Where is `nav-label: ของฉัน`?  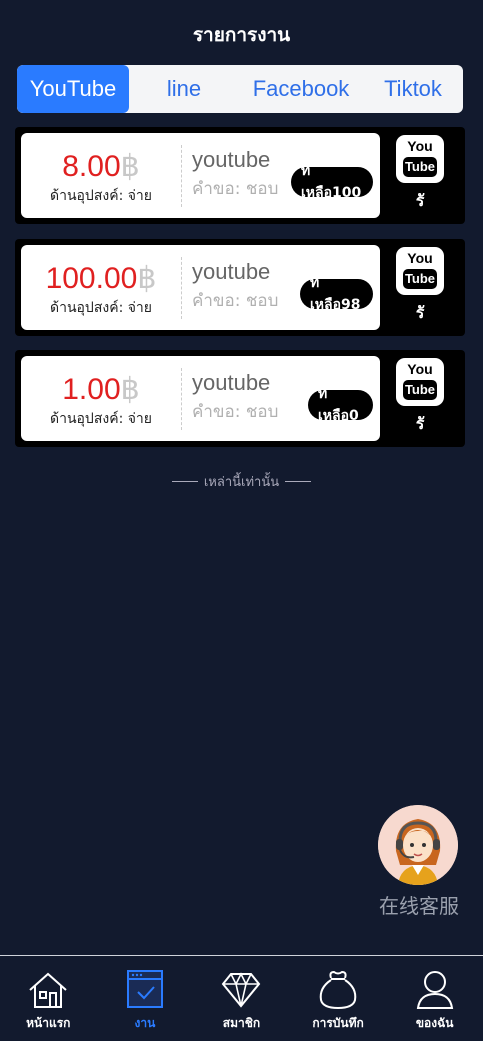
nav-label: ของฉัน is located at coordinates (434, 1023).